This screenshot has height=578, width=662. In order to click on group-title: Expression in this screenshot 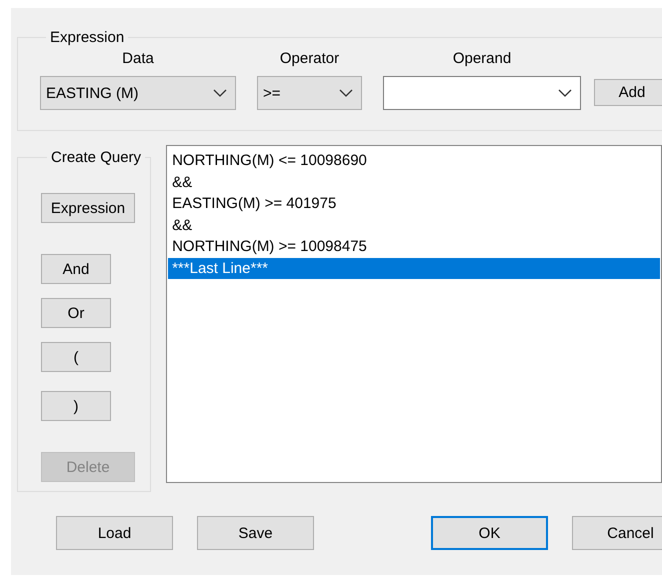, I will do `click(87, 37)`.